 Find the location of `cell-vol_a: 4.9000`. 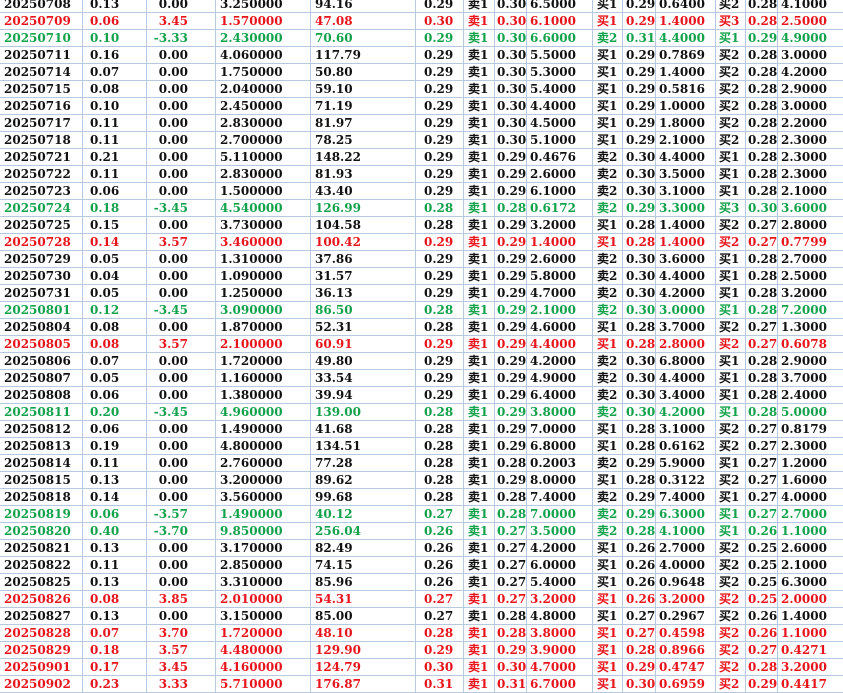

cell-vol_a: 4.9000 is located at coordinates (553, 378).